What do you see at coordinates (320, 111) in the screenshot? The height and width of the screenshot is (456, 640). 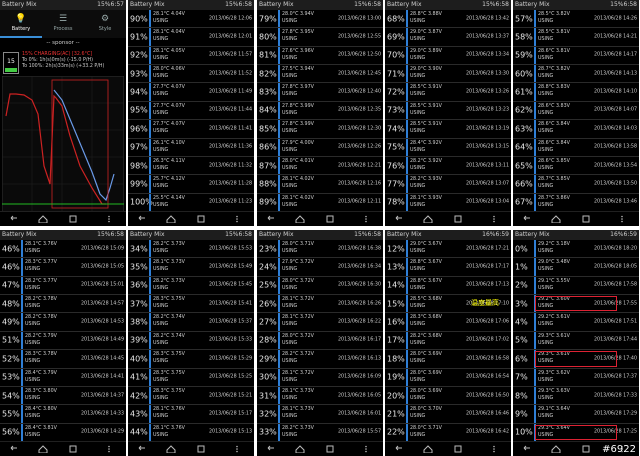 I see `list-item: 84% 27.8°C 3.99V USING 2013/06/28 12:35` at bounding box center [320, 111].